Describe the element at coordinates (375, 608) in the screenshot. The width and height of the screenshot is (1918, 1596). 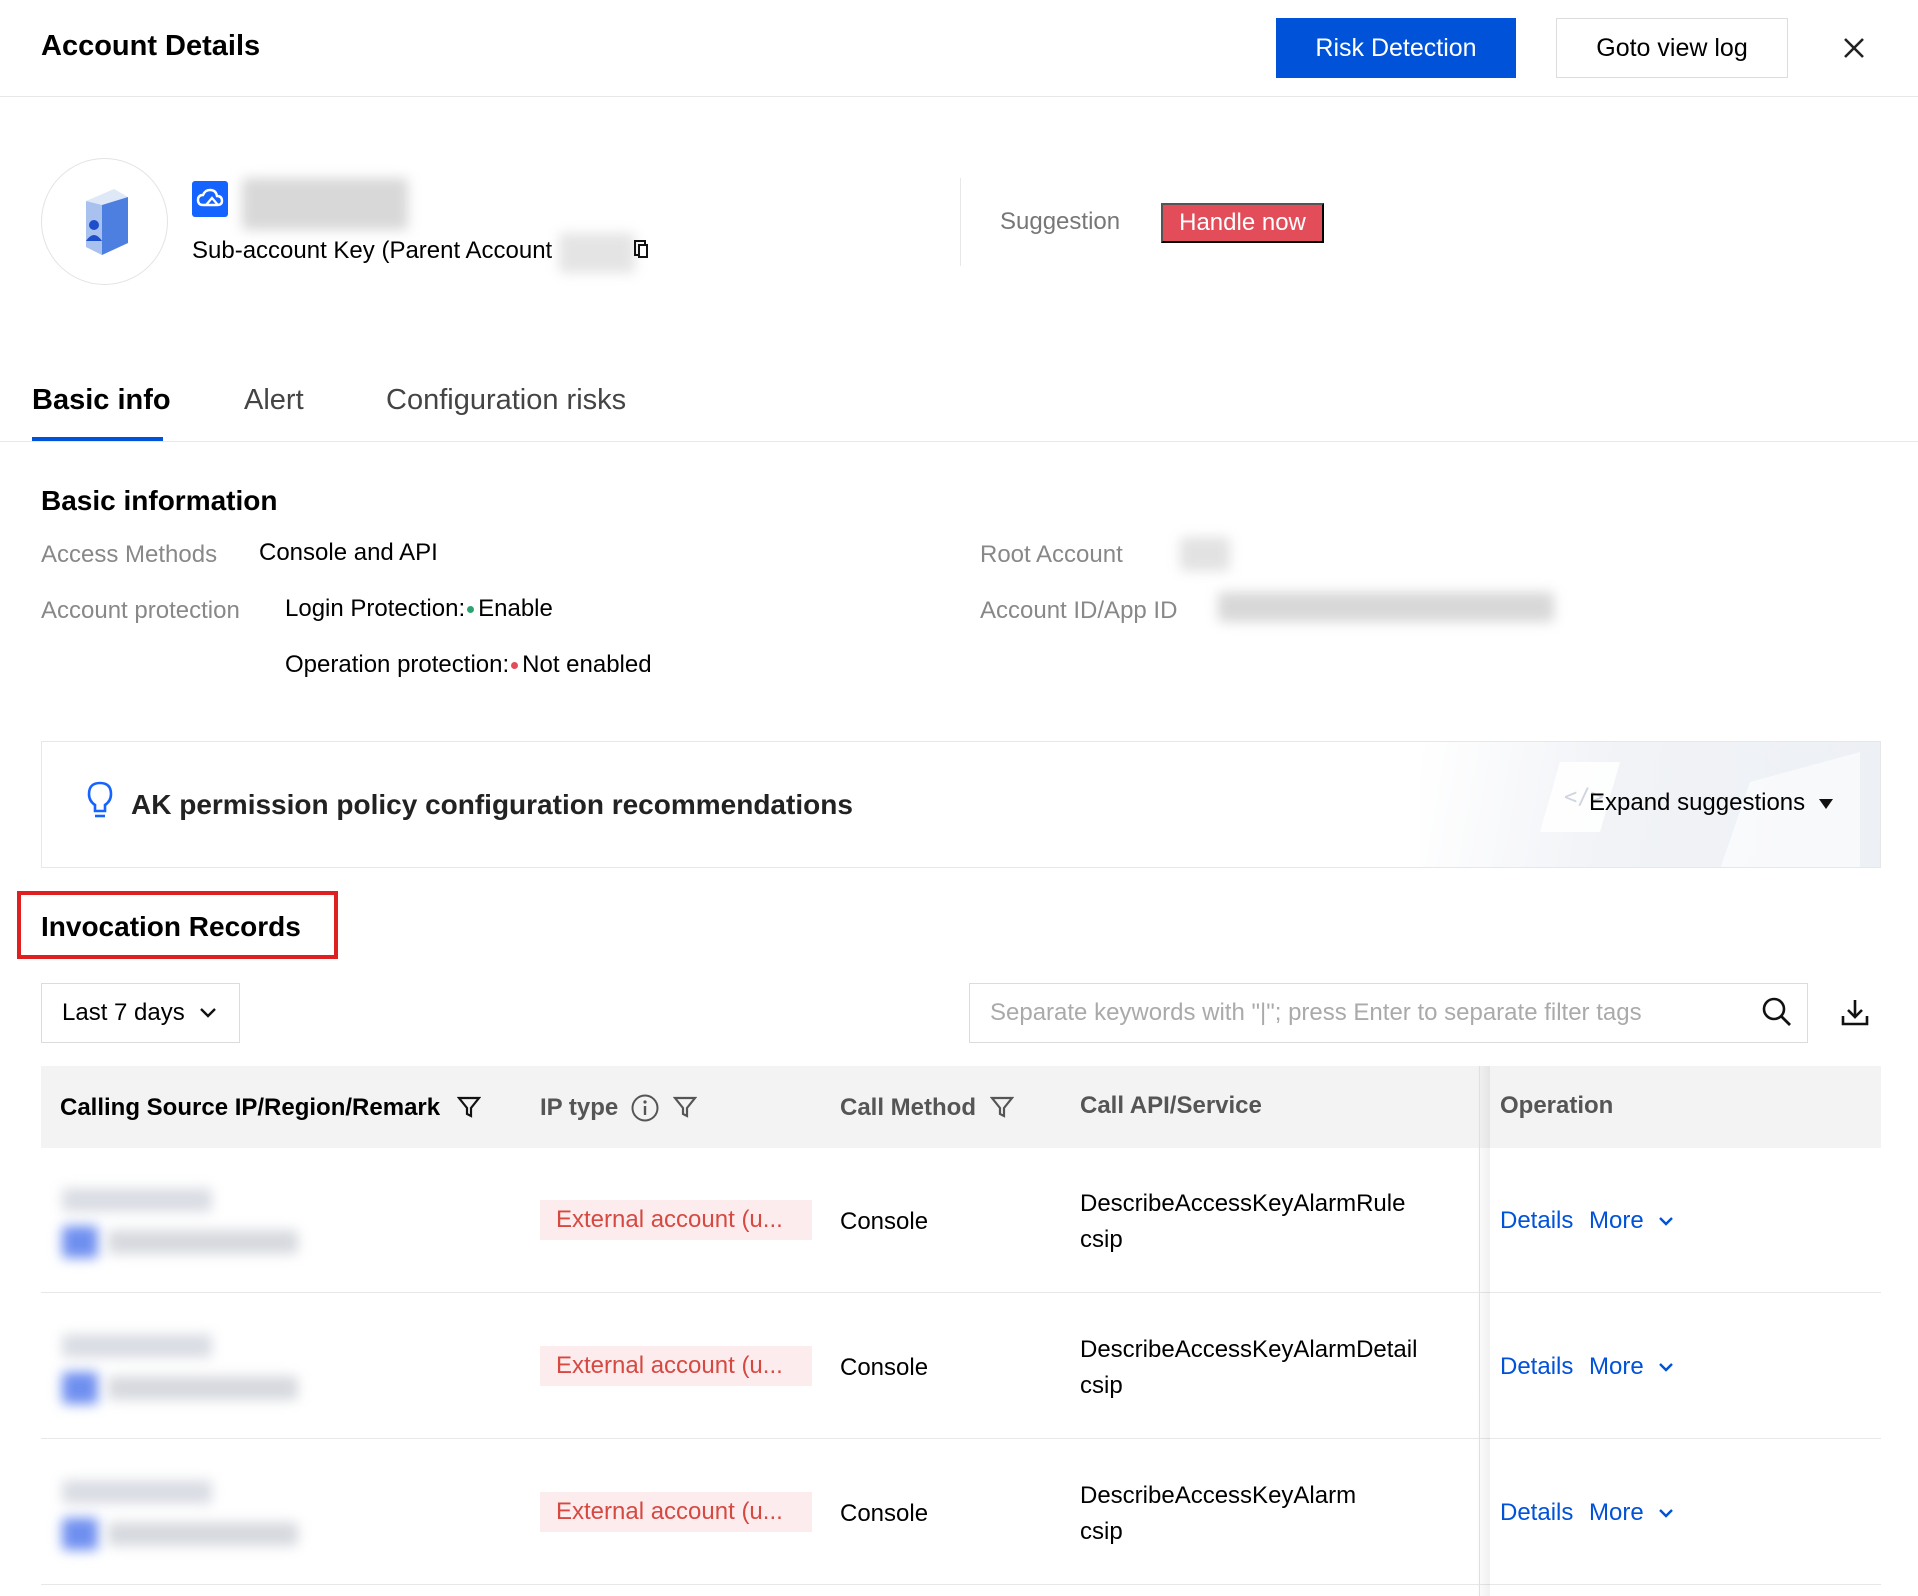
I see `login-protection-label: Login Protection:` at that location.